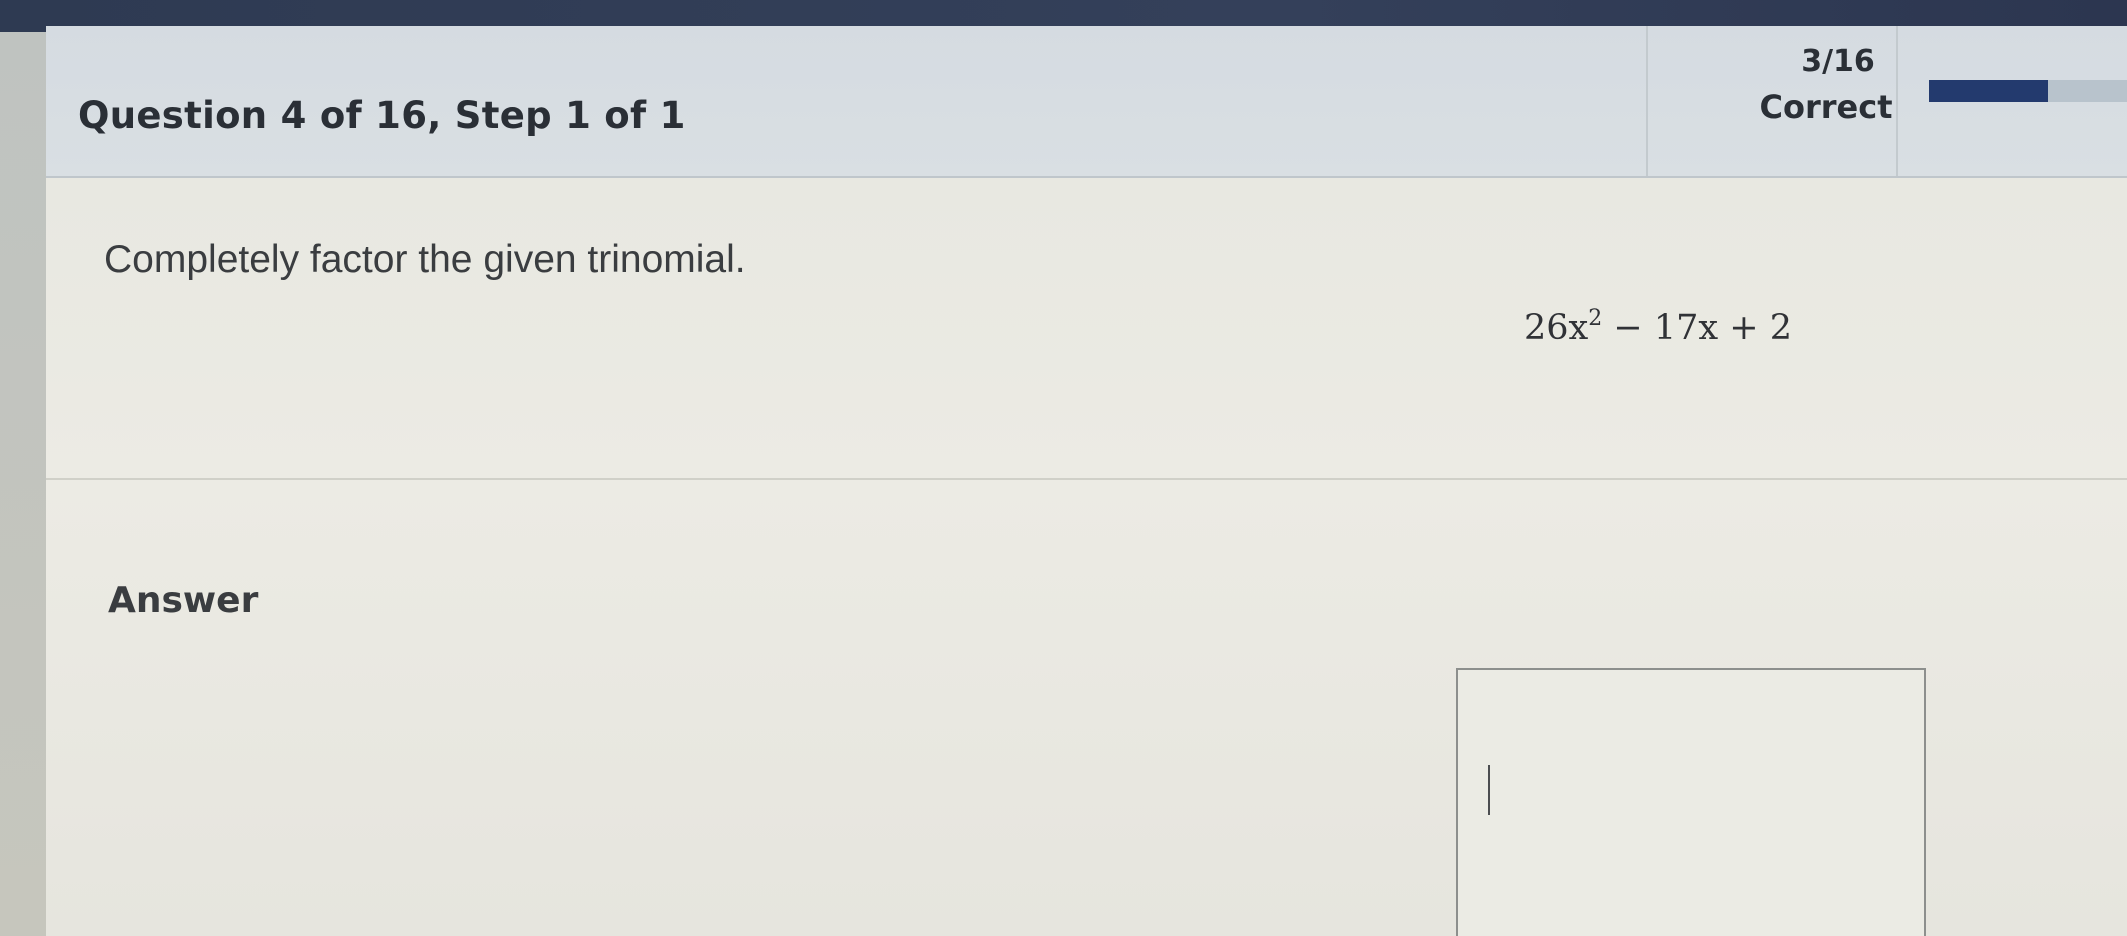 Image resolution: width=2127 pixels, height=936 pixels. What do you see at coordinates (1697, 328) in the screenshot?
I see `expression-tail: − 17x + 2` at bounding box center [1697, 328].